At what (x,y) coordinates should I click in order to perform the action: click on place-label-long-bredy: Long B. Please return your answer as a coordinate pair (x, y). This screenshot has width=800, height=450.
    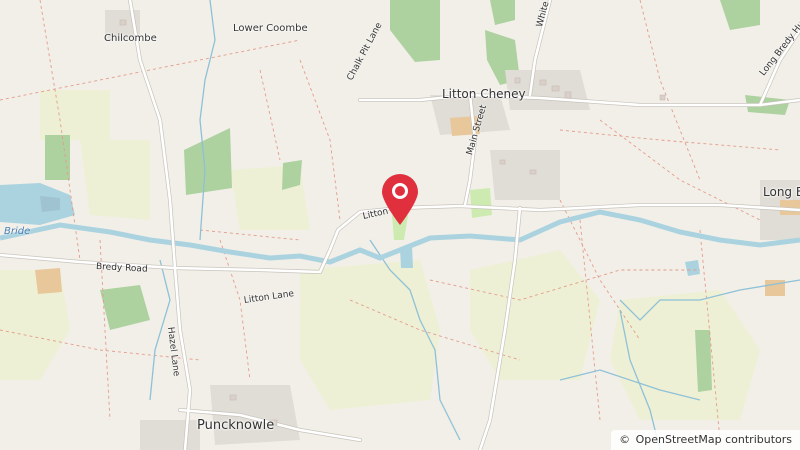
    Looking at the image, I should click on (781, 192).